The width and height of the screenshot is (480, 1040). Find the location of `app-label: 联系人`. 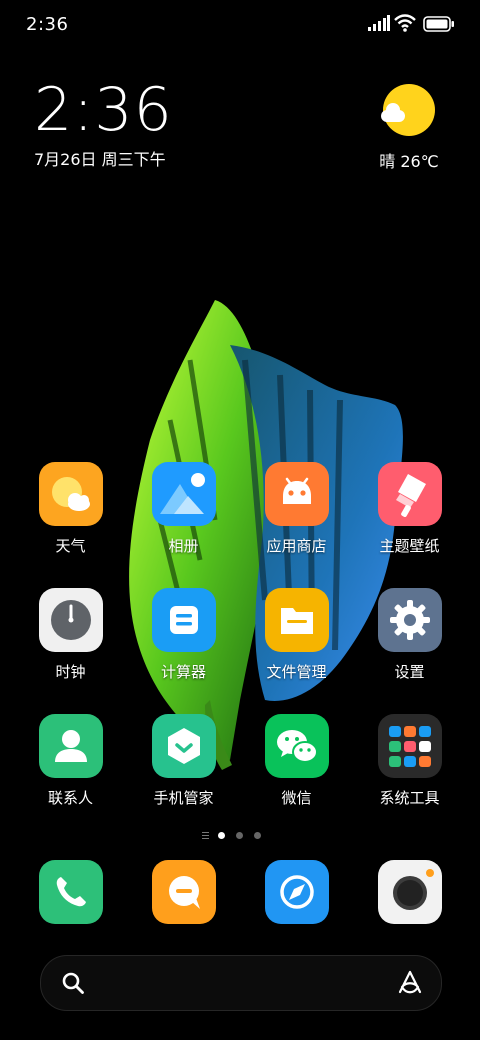

app-label: 联系人 is located at coordinates (70, 798).